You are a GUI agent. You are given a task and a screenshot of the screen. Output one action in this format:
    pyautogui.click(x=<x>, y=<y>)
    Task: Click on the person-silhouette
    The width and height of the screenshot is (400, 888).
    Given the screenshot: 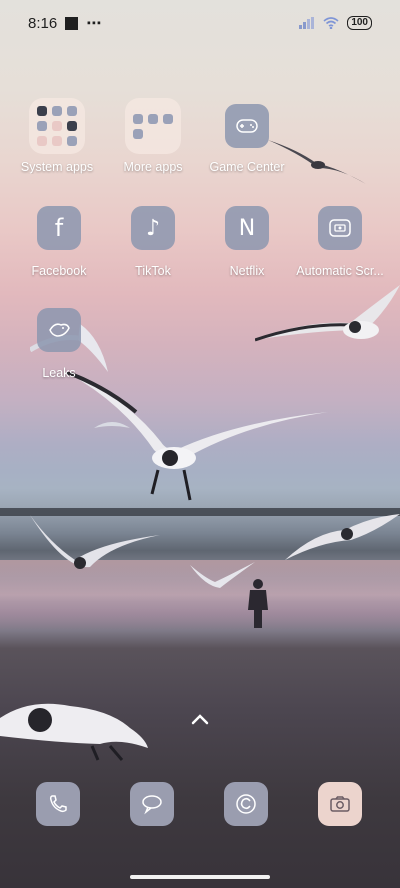 What is the action you would take?
    pyautogui.click(x=258, y=603)
    